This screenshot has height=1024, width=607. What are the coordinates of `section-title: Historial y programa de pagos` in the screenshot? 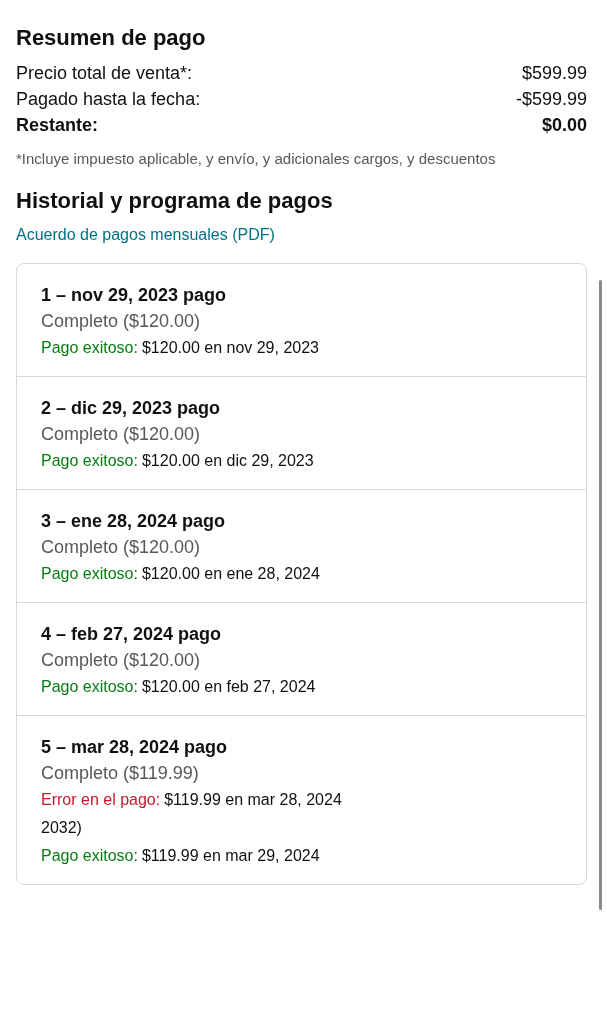 It's located at (175, 201).